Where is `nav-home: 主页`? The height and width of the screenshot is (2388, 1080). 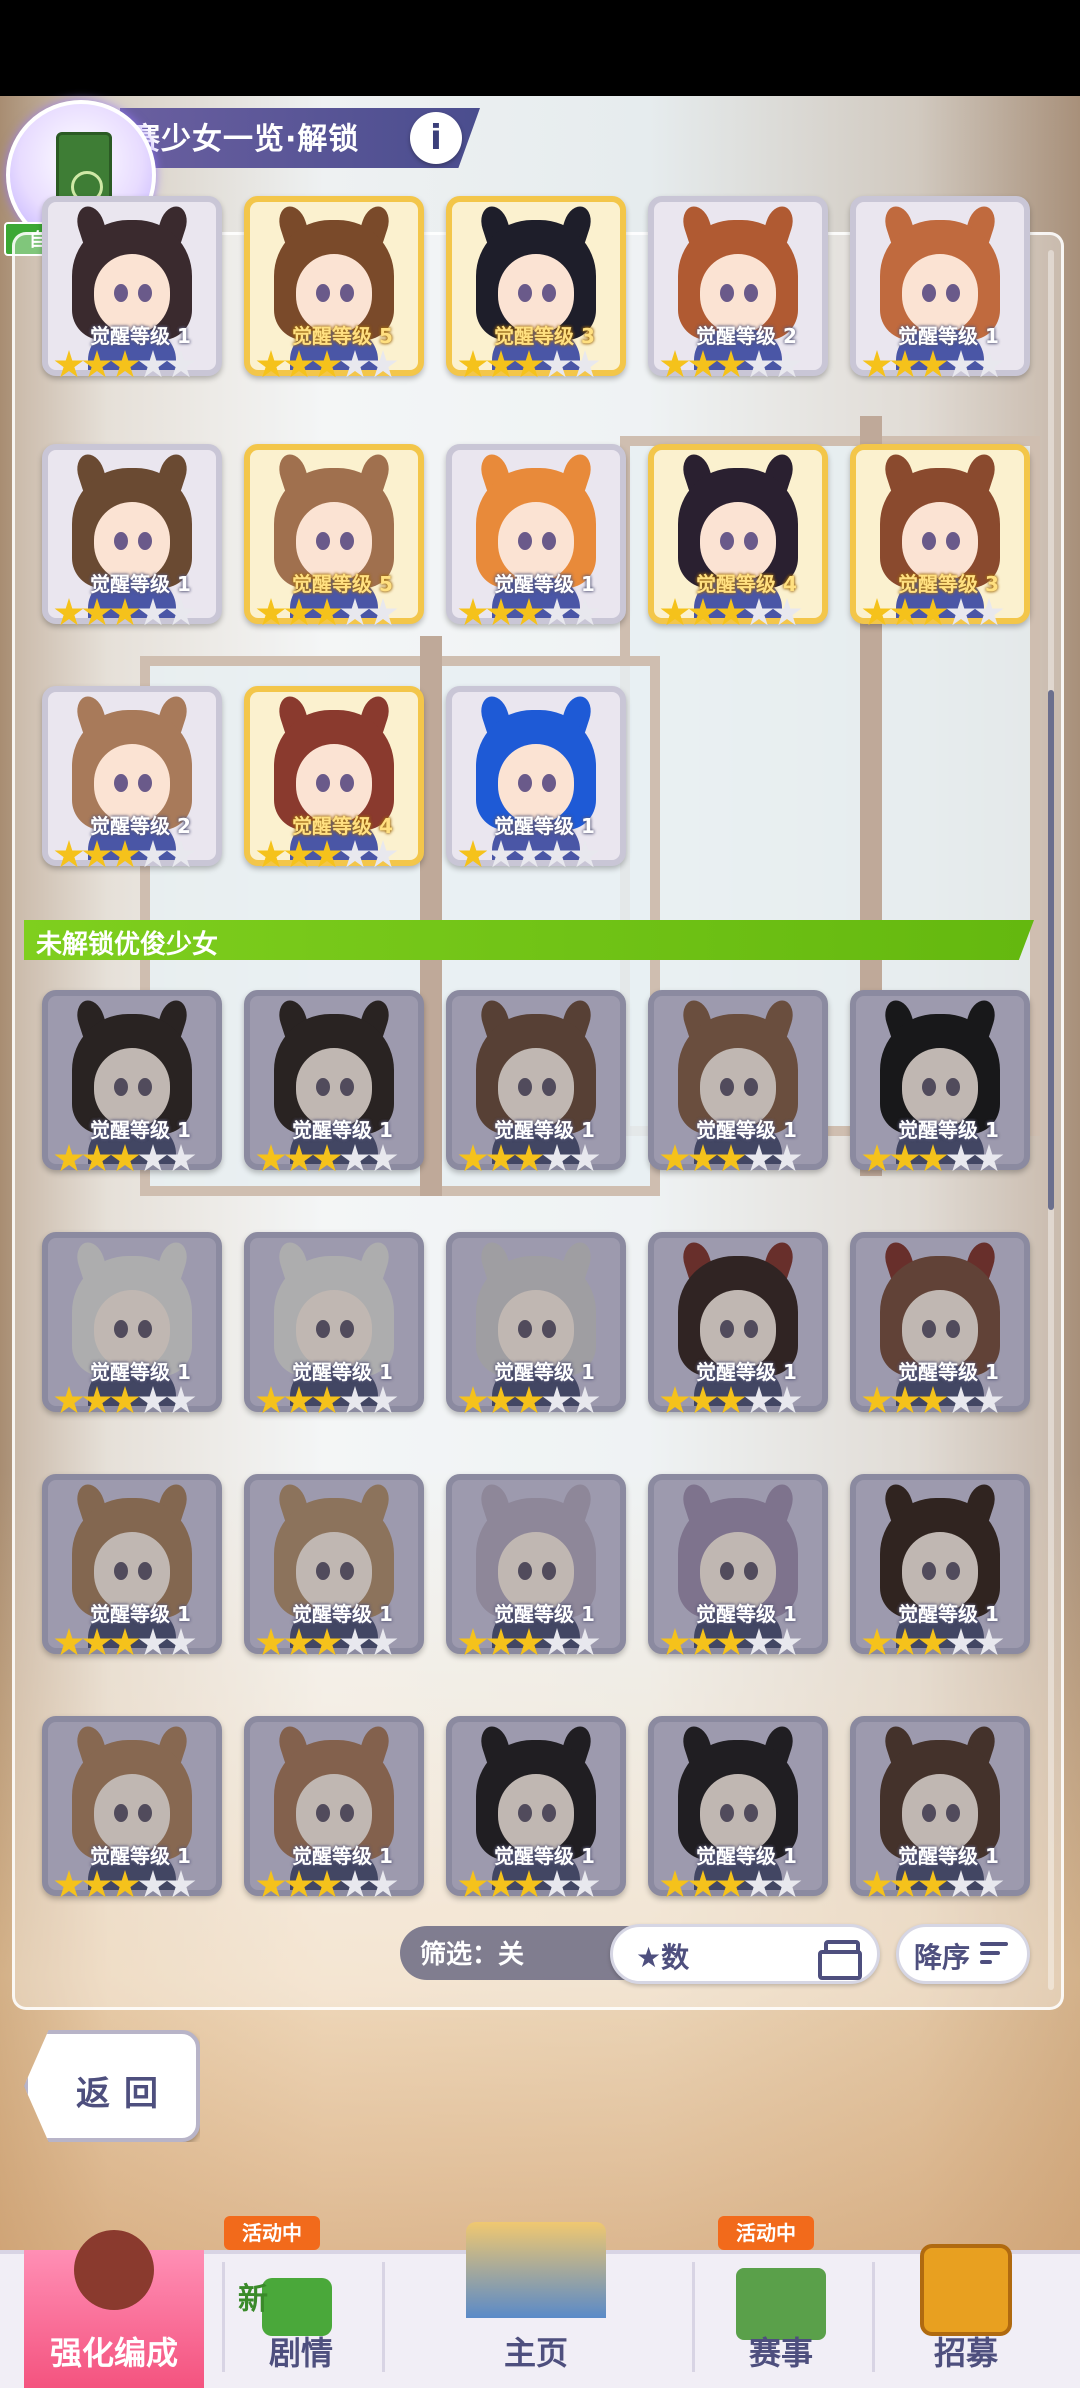
nav-home: 主页 is located at coordinates (536, 2305).